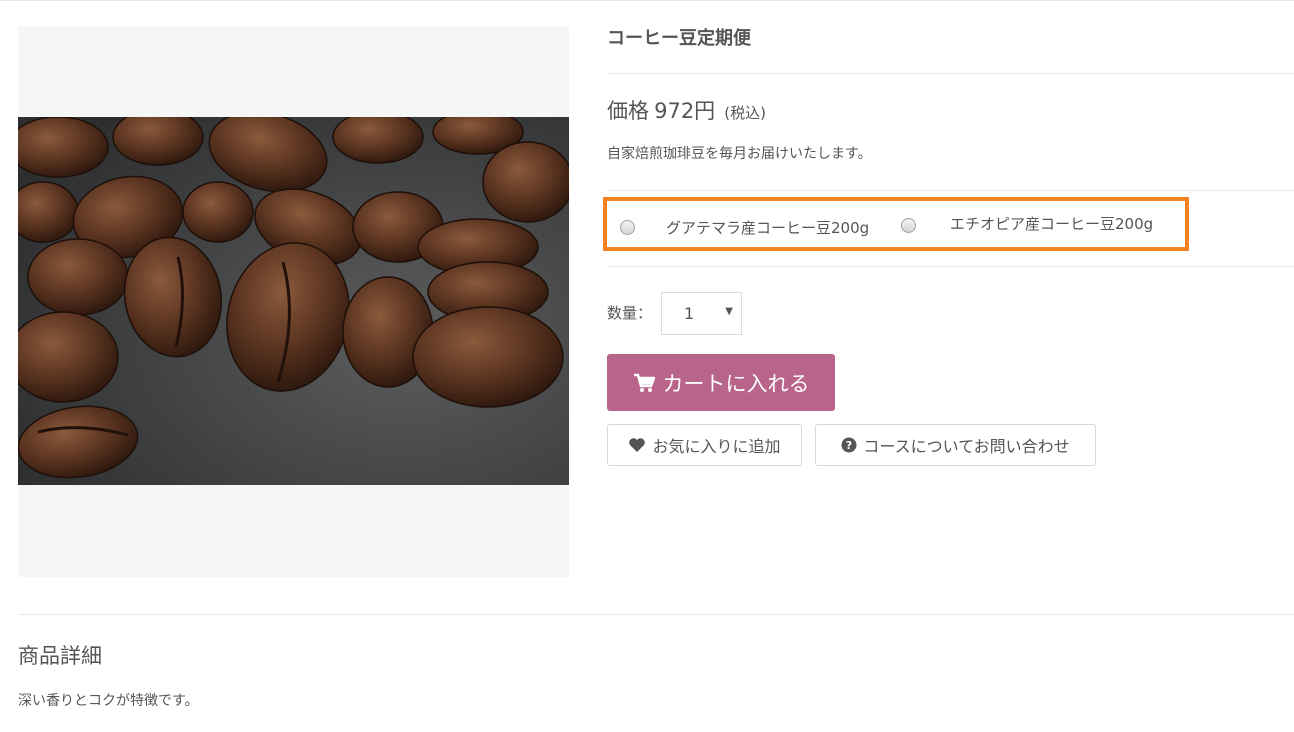  I want to click on add-to-favorites-label: お気に入りに追加, so click(716, 445).